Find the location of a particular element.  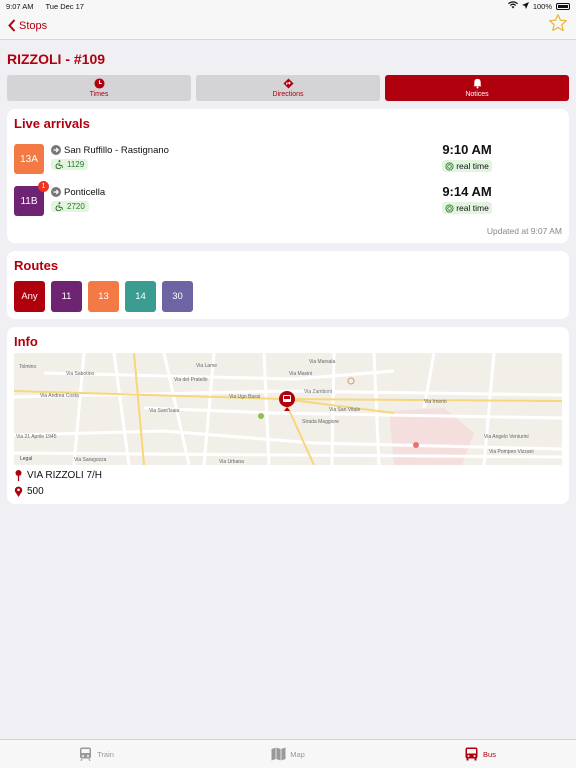

map-label: Via Irnerio is located at coordinates (435, 402).